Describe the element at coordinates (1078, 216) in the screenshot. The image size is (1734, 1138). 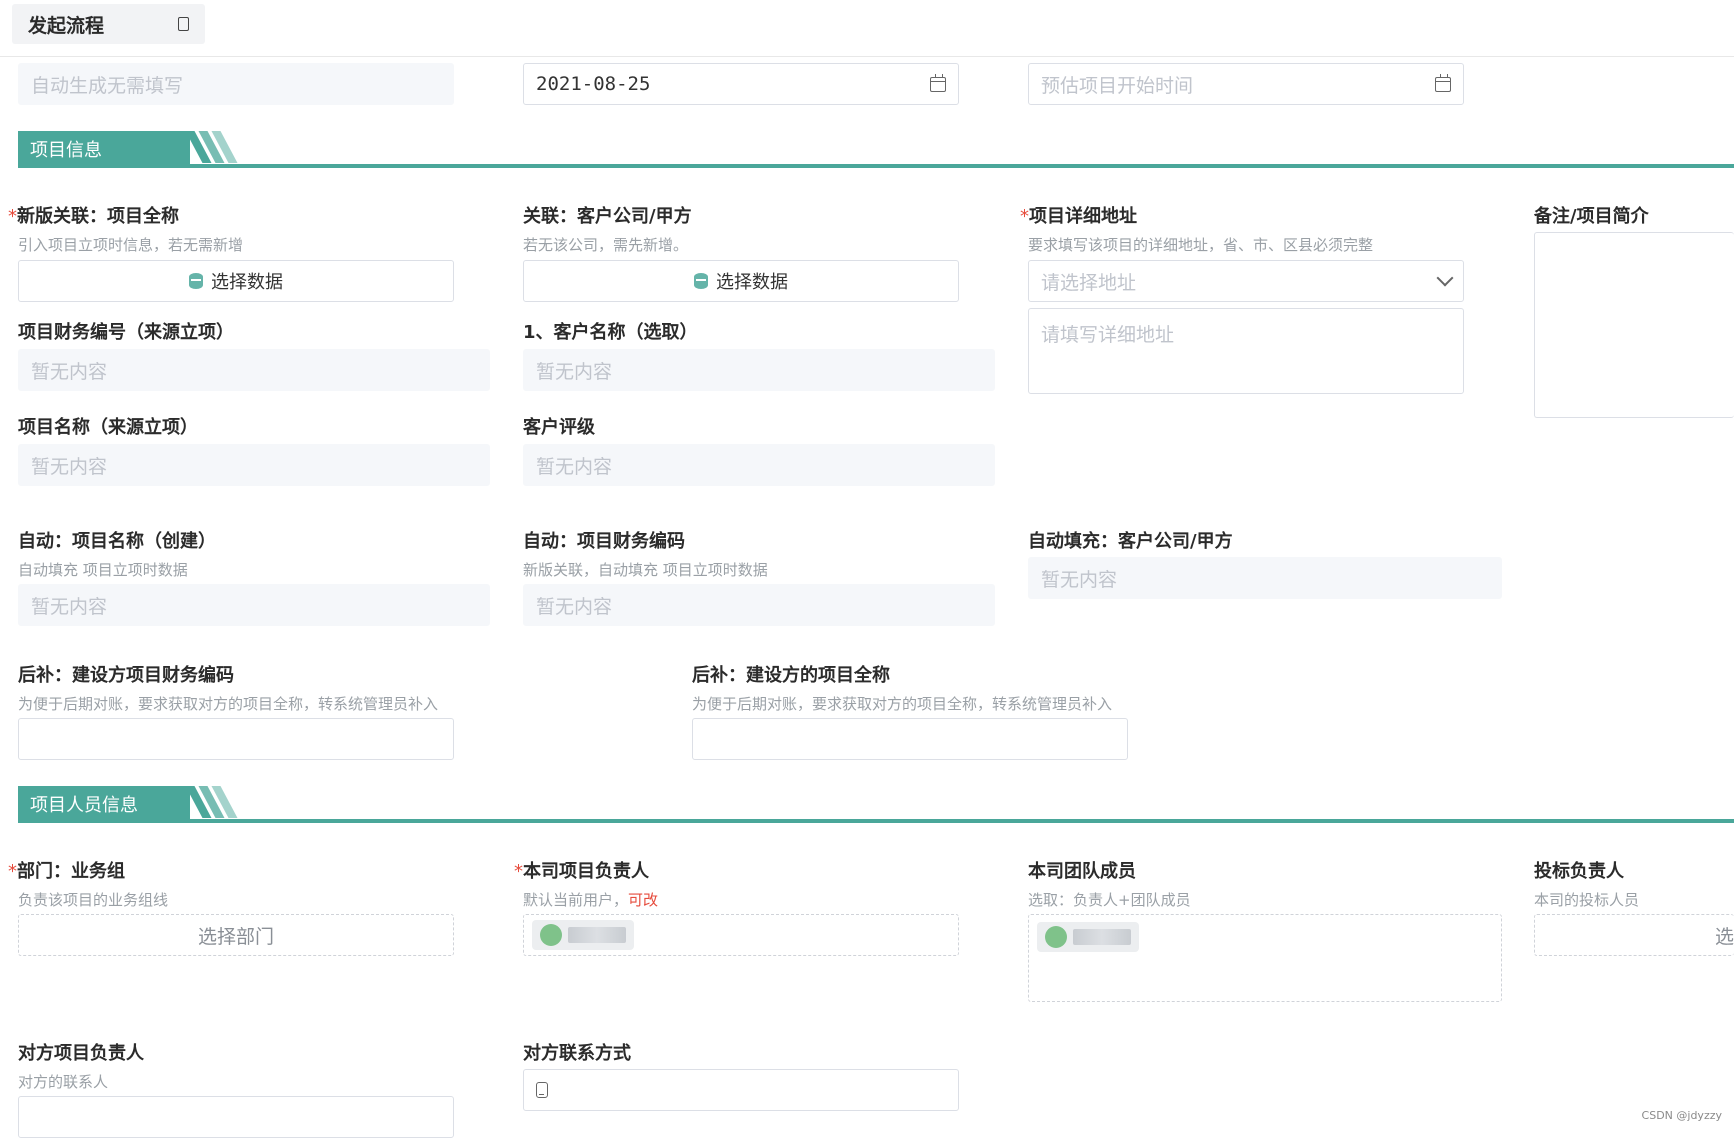
I see `label-address: *项目详细地址` at that location.